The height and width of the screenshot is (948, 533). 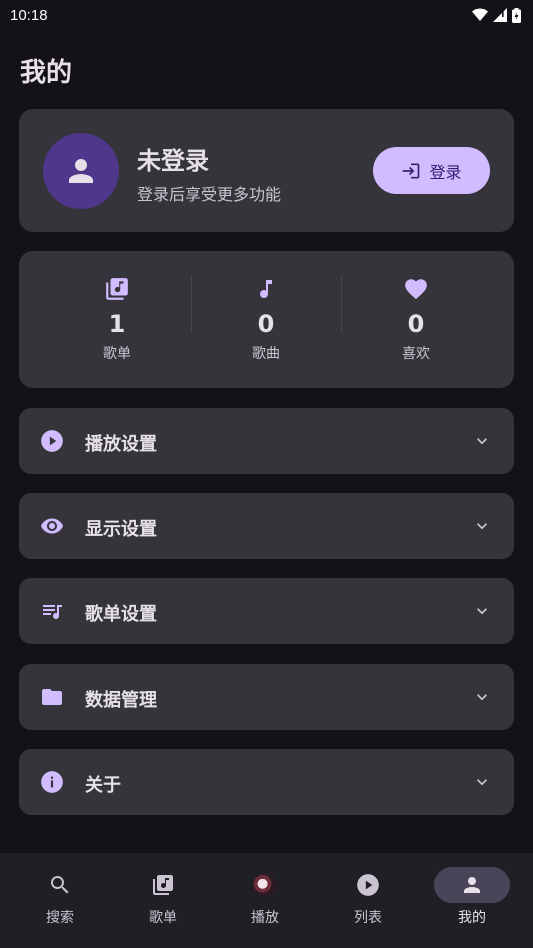 What do you see at coordinates (29, 15) in the screenshot?
I see `status-time: 10:18` at bounding box center [29, 15].